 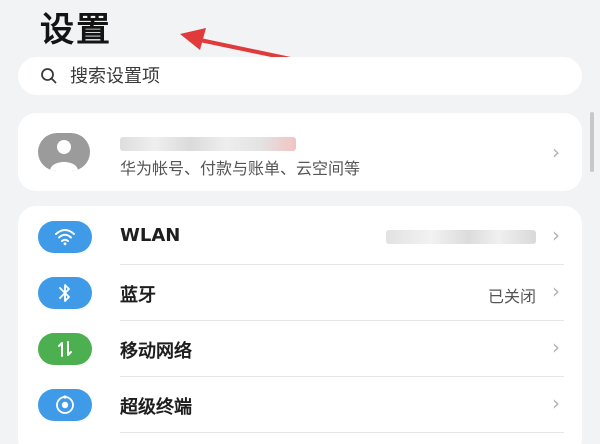 What do you see at coordinates (300, 349) in the screenshot?
I see `settings-item-mobile-network: 移动网络 ›` at bounding box center [300, 349].